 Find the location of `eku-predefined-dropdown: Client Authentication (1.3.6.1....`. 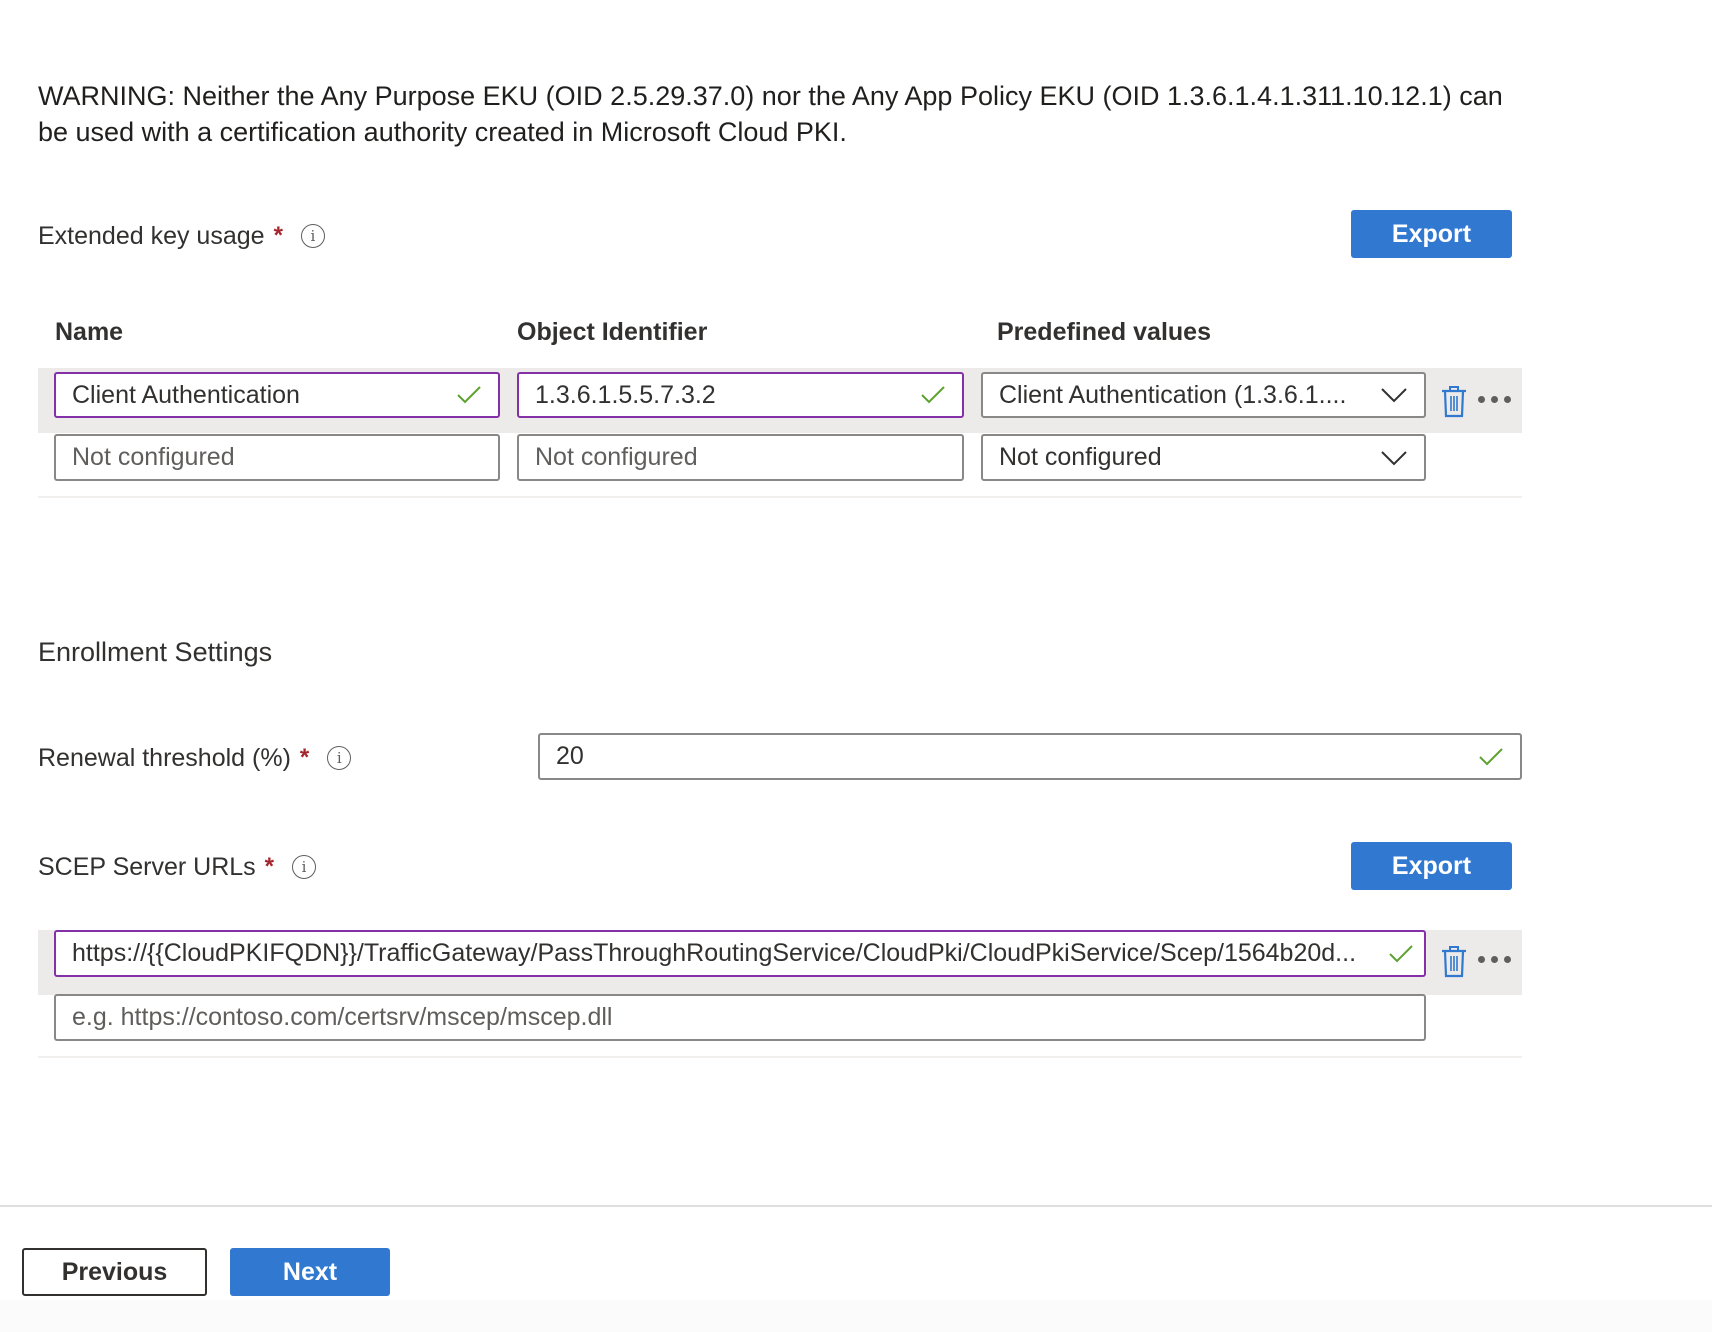

eku-predefined-dropdown: Client Authentication (1.3.6.1.... is located at coordinates (1203, 395).